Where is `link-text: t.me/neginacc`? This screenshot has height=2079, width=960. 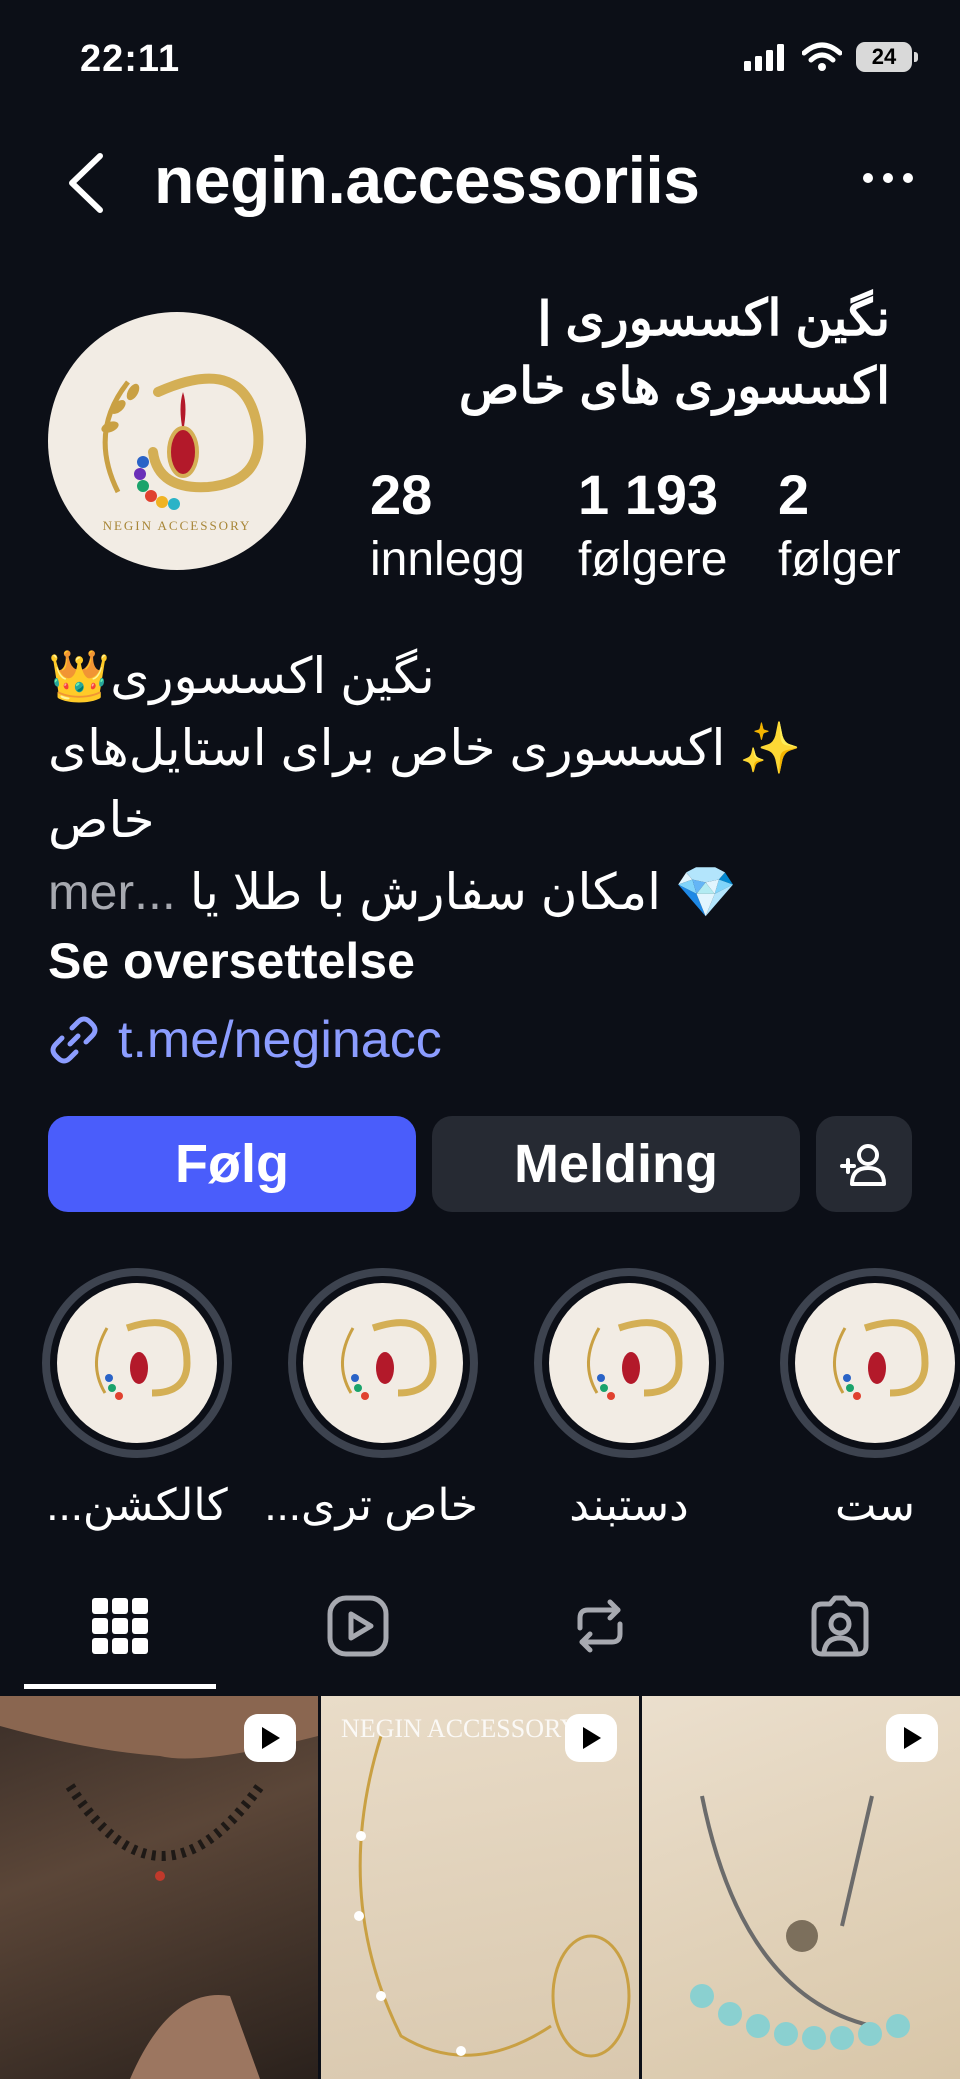 link-text: t.me/neginacc is located at coordinates (280, 1040).